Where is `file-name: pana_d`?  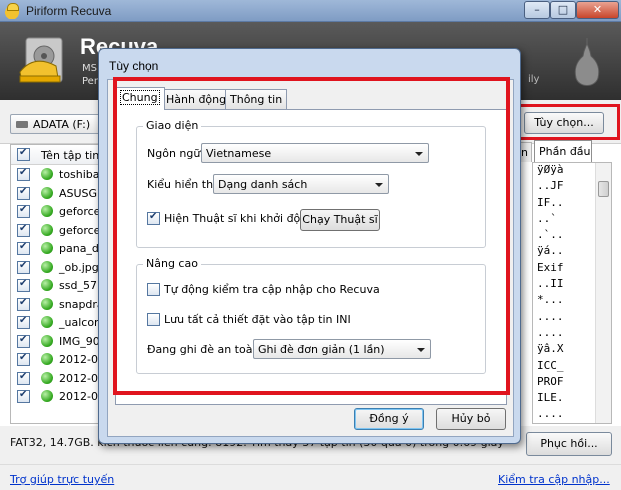
file-name: pana_d is located at coordinates (79, 248).